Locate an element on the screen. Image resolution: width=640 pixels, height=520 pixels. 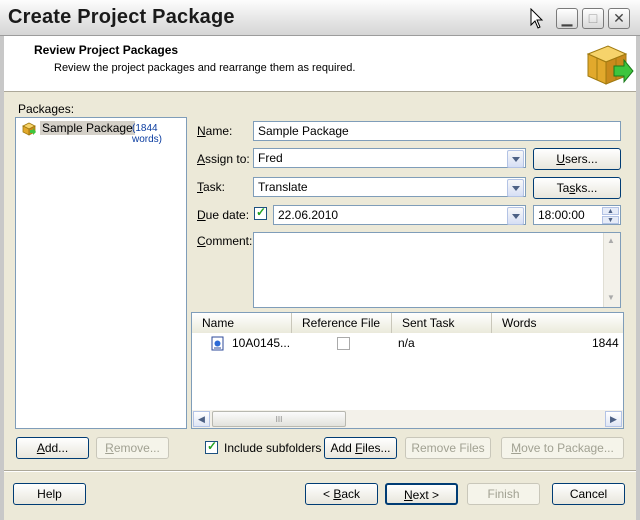
window-frame-left is located at coordinates (2, 278).